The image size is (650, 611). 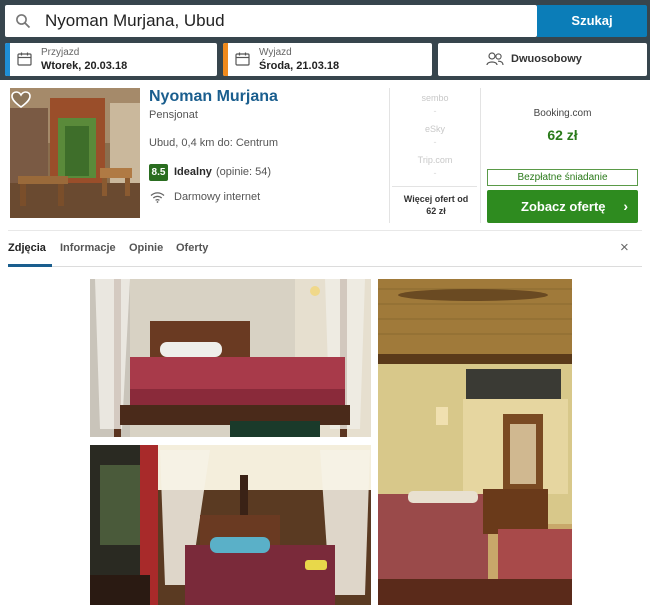 I want to click on checkout-field: Wyjazd Środa, 21.03.18, so click(x=327, y=59).